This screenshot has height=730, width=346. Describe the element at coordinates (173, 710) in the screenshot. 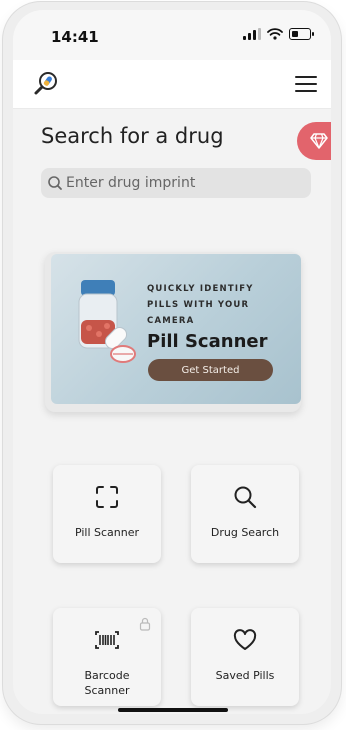

I see `home-indicator` at that location.